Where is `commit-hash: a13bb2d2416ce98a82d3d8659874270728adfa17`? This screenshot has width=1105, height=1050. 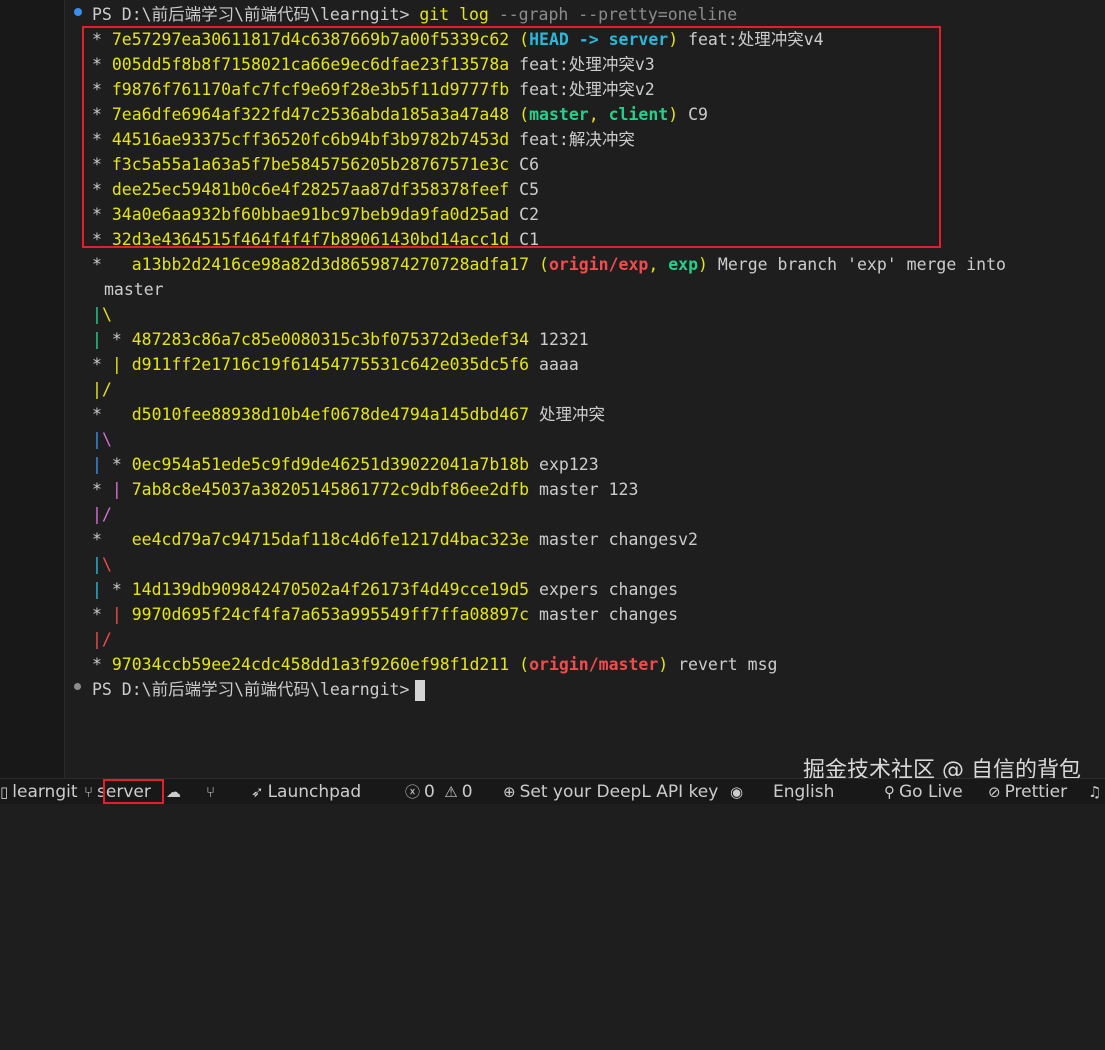 commit-hash: a13bb2d2416ce98a82d3d8659874270728adfa17 is located at coordinates (330, 264).